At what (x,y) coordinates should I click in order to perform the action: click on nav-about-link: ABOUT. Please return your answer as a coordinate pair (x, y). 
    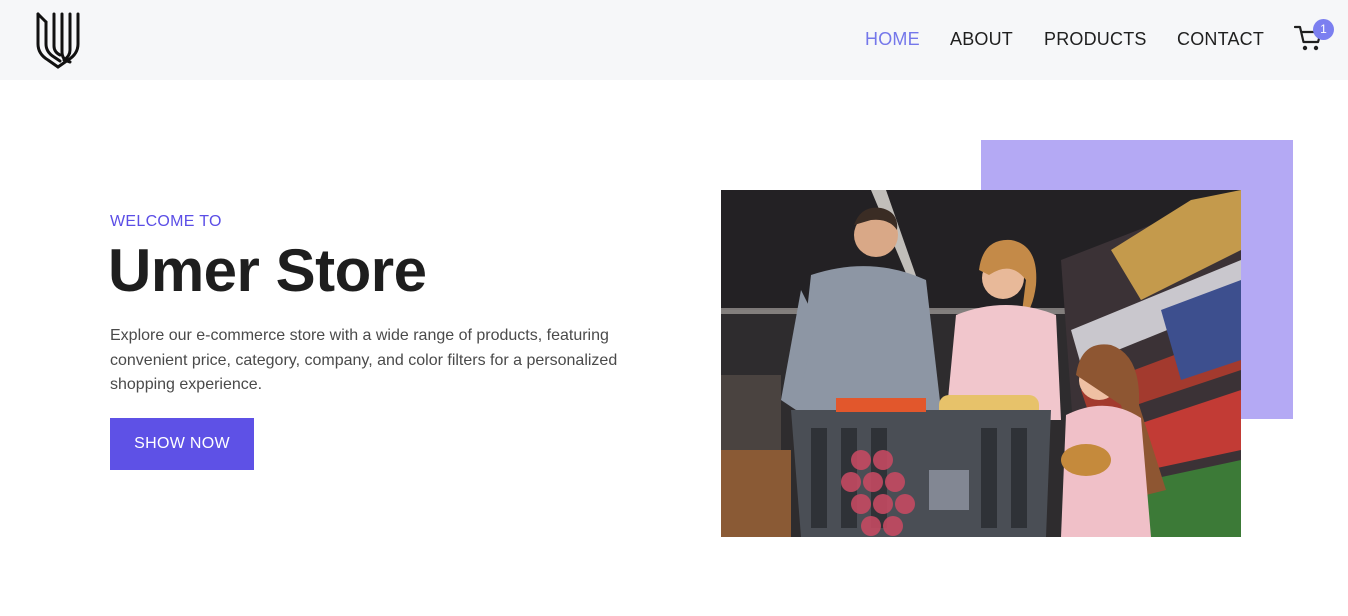
    Looking at the image, I should click on (981, 39).